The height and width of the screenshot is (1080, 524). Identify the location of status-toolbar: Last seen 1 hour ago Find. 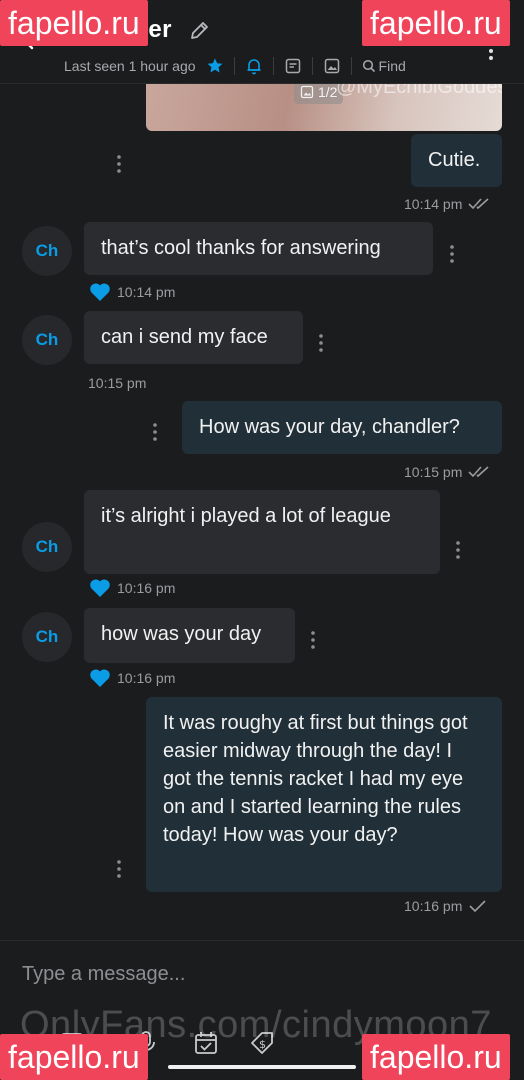
(235, 66).